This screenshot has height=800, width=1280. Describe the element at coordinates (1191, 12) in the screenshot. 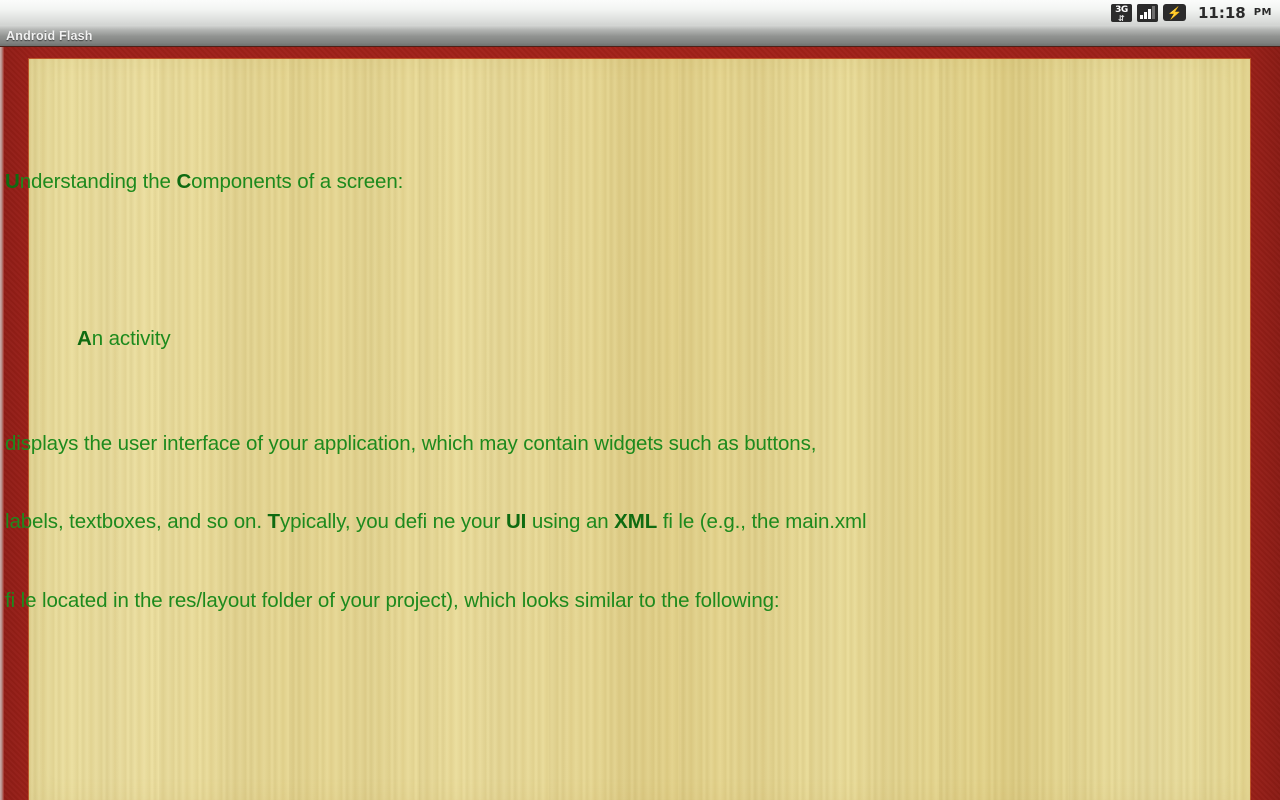

I see `status-icon-group: 3G ⚡ 11:18 PM` at that location.